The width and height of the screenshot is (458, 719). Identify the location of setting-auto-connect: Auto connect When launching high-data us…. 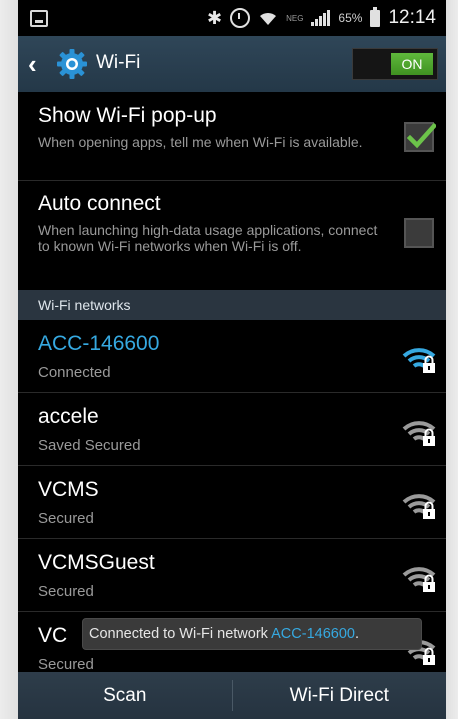
(232, 235).